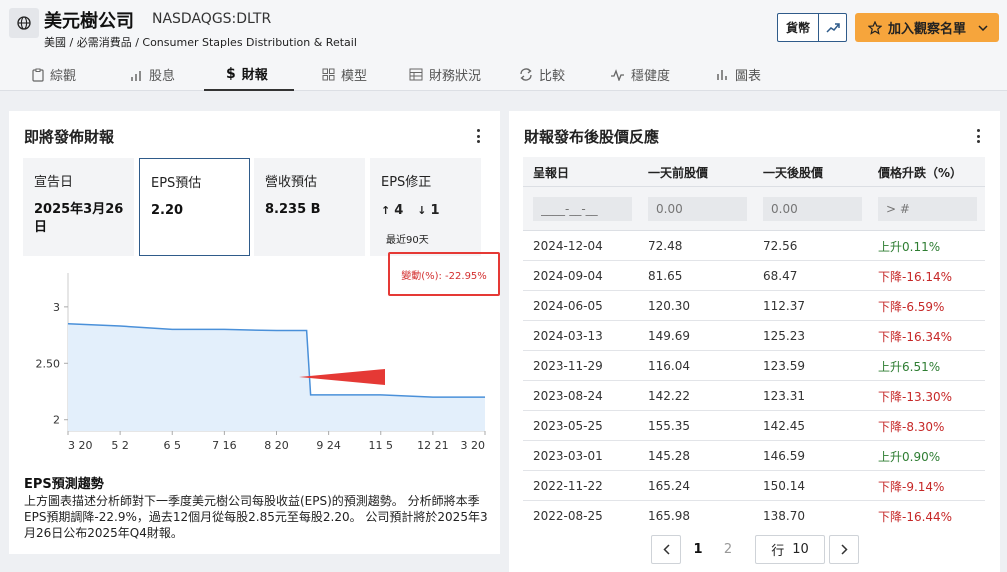 Image resolution: width=1007 pixels, height=572 pixels. What do you see at coordinates (568, 486) in the screenshot?
I see `cell-date: 2022-11-22` at bounding box center [568, 486].